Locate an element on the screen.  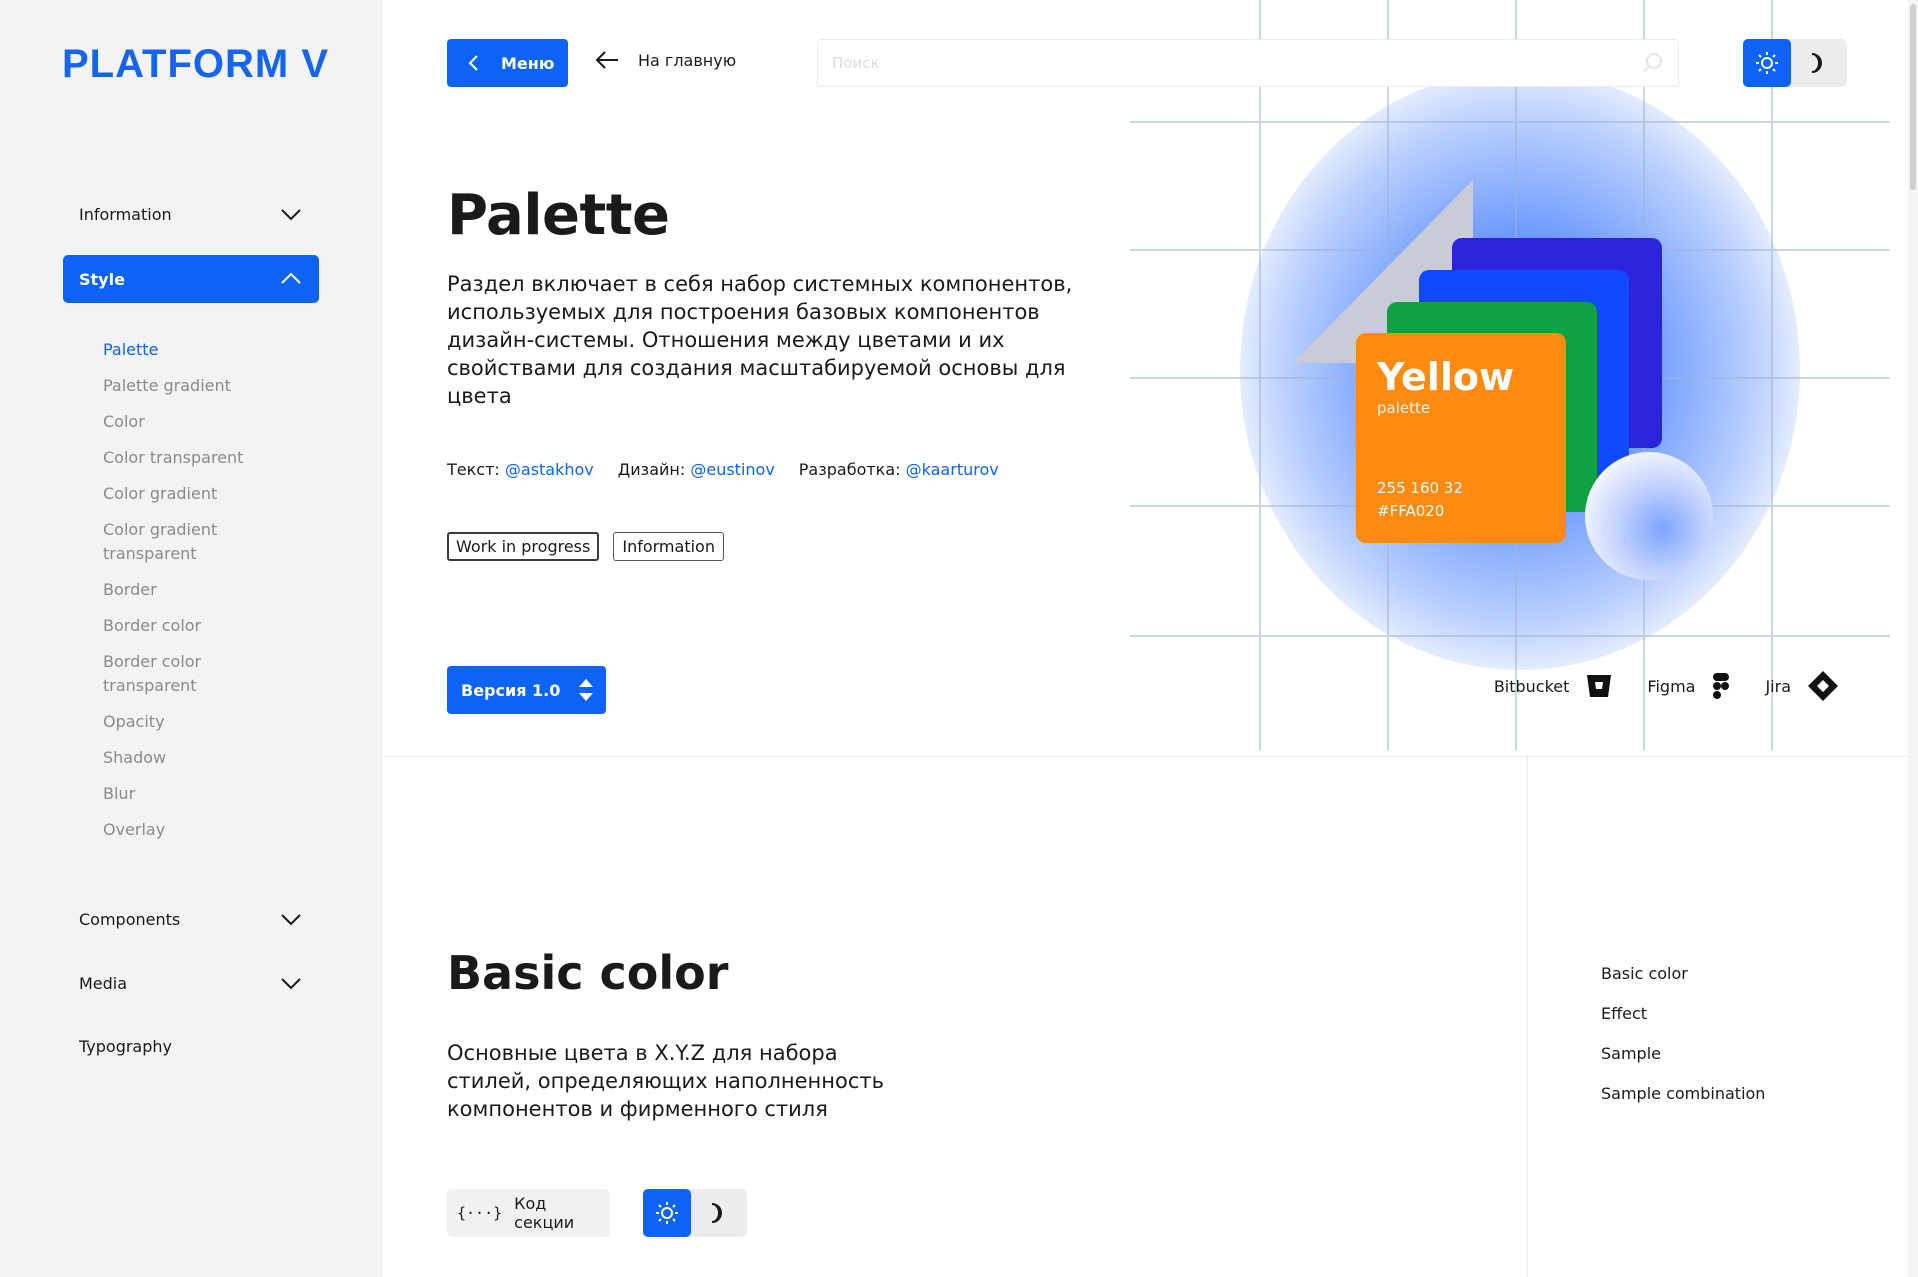
credit-role: Разработка: is located at coordinates (849, 469).